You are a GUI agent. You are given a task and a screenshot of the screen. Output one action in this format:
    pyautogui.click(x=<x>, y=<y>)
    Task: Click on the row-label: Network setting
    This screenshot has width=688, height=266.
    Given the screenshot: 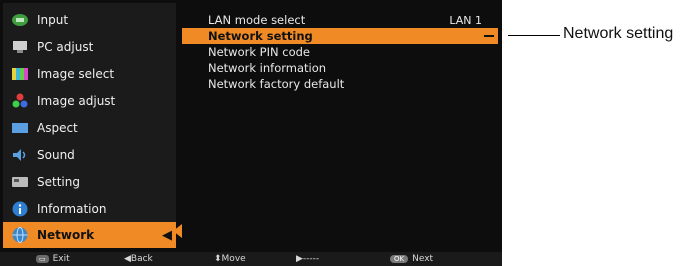 What is the action you would take?
    pyautogui.click(x=260, y=36)
    